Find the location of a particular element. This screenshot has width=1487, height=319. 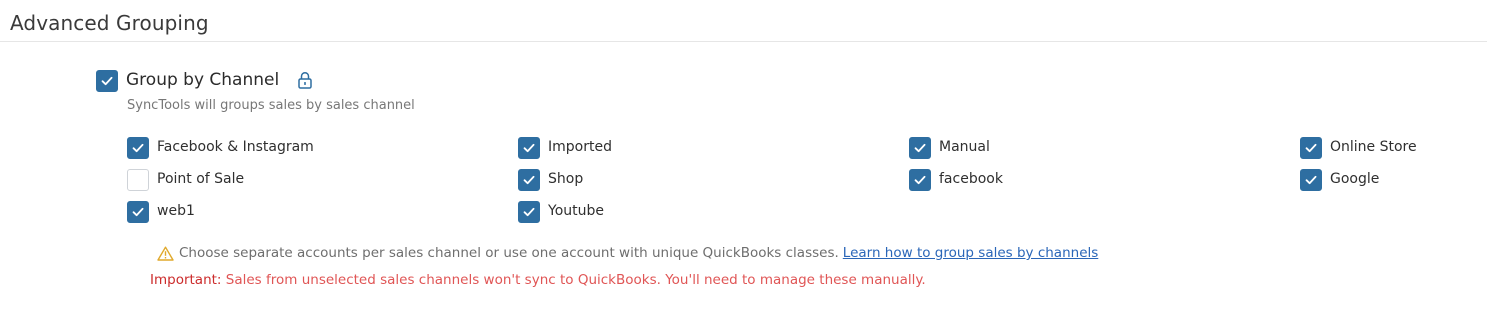

channel-checkbox-youtube is located at coordinates (529, 212).